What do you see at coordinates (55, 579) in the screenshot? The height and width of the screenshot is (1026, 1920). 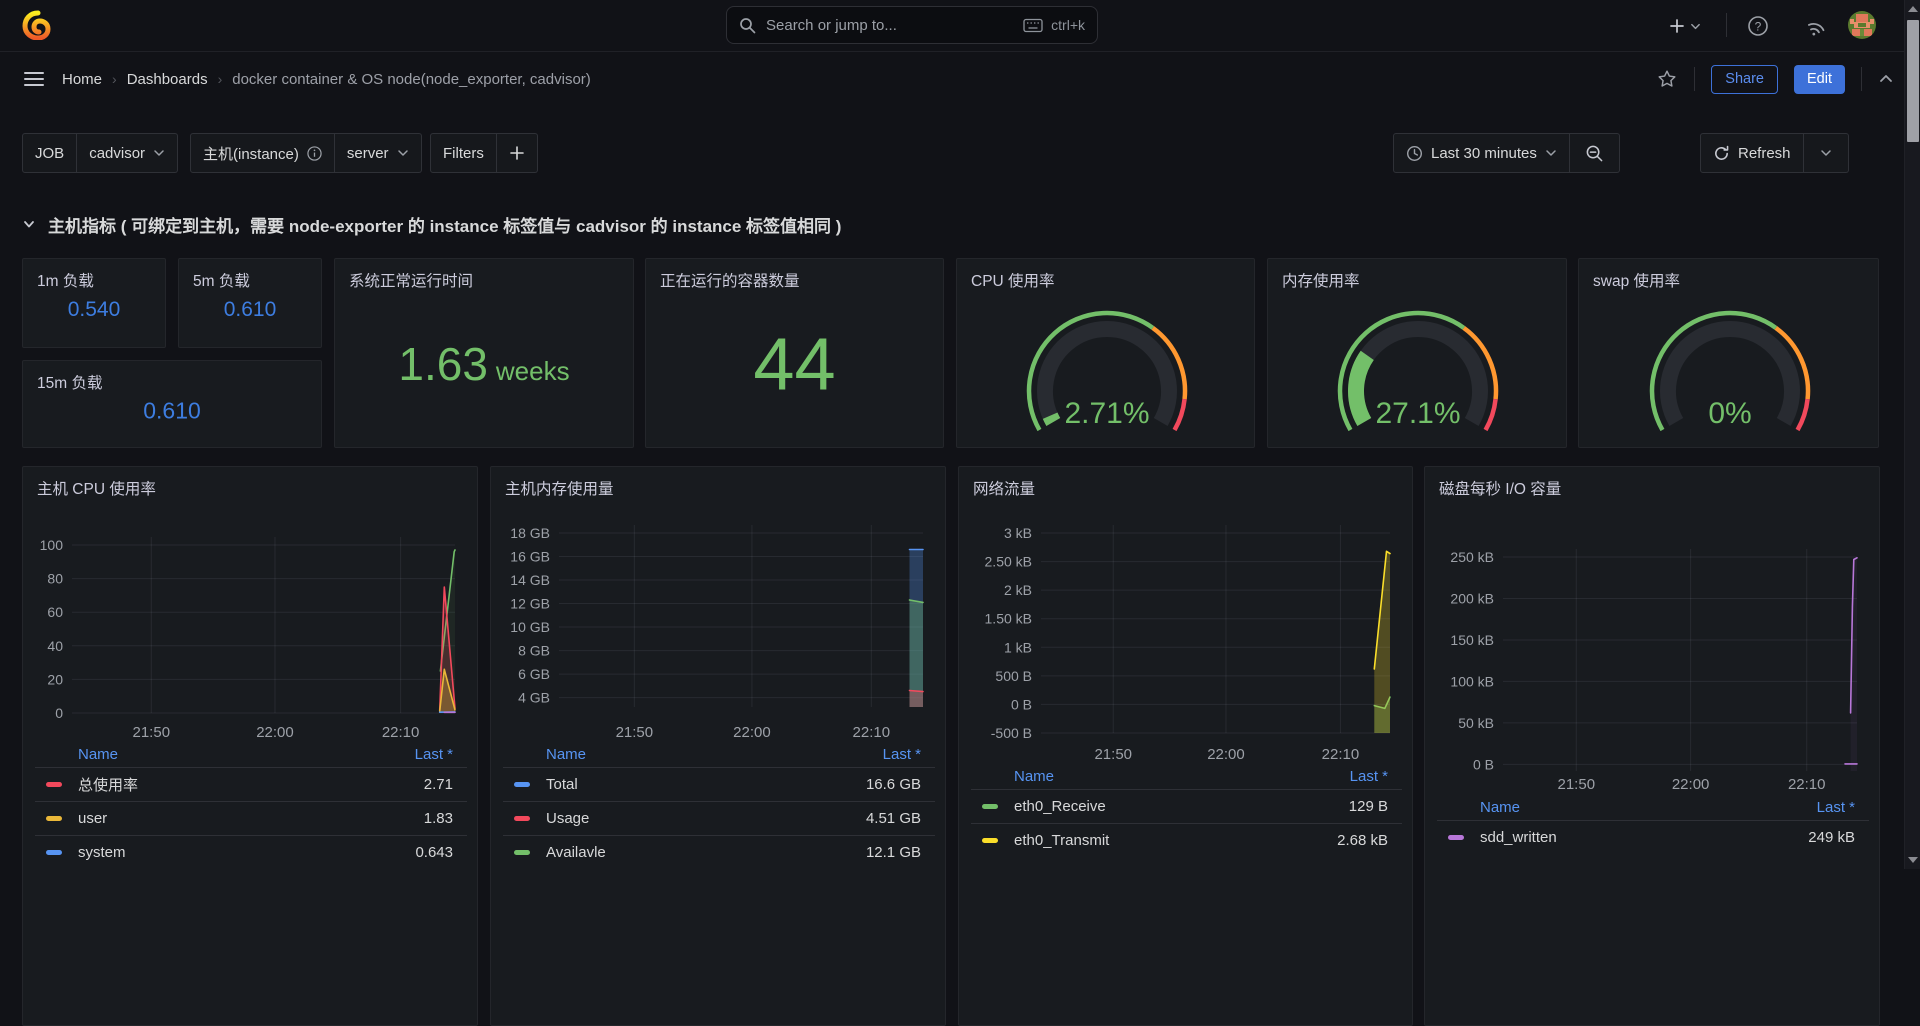 I see `svg-text: 80` at bounding box center [55, 579].